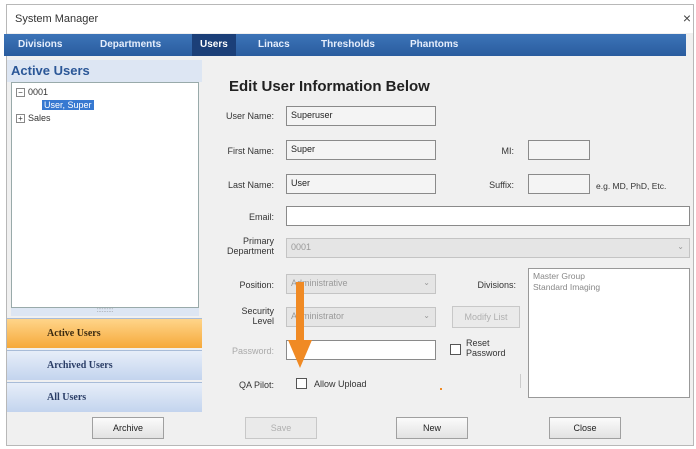  I want to click on title-bar: System Manager ×, so click(350, 19).